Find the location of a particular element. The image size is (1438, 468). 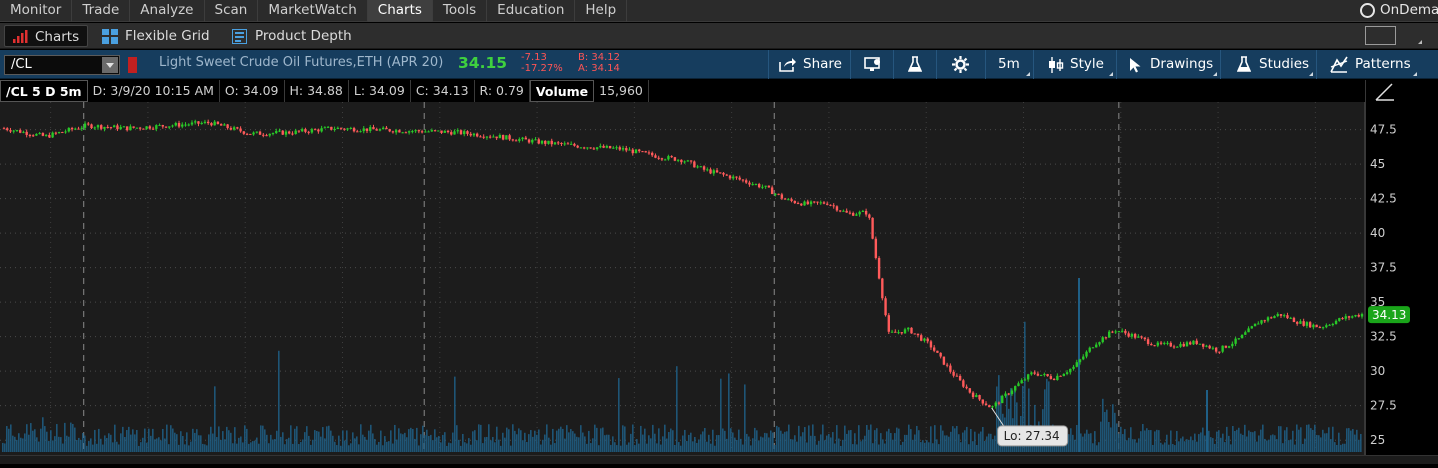

menu-education: Education is located at coordinates (531, 11).